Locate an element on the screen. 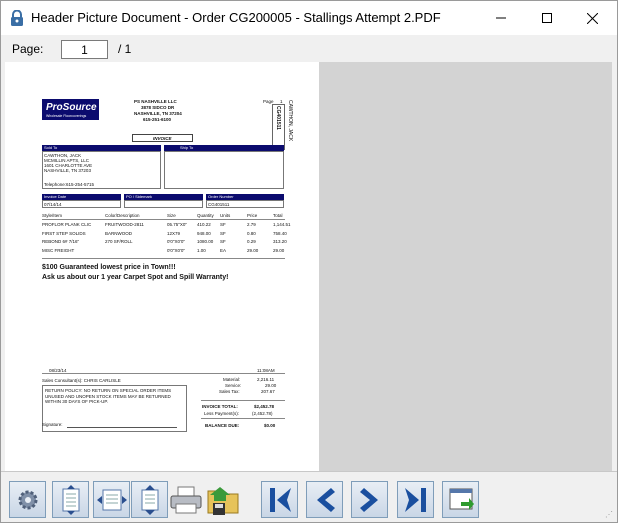  export-button is located at coordinates (460, 499).